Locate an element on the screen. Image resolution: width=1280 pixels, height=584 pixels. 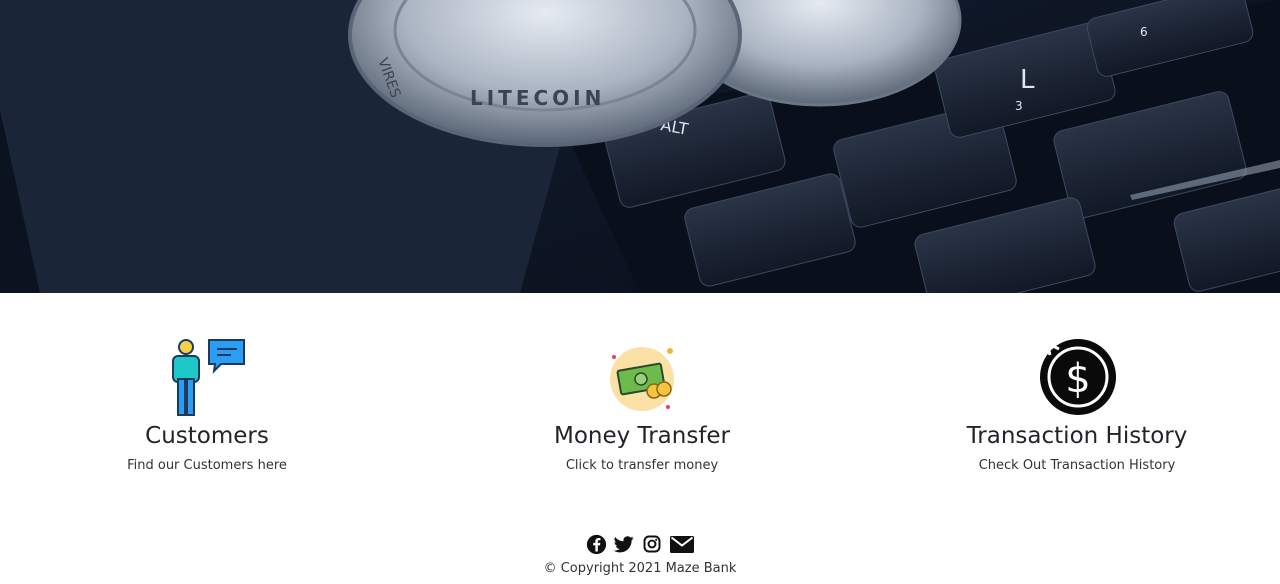
coin-litecoin-text: LITECOIN is located at coordinates (537, 98).